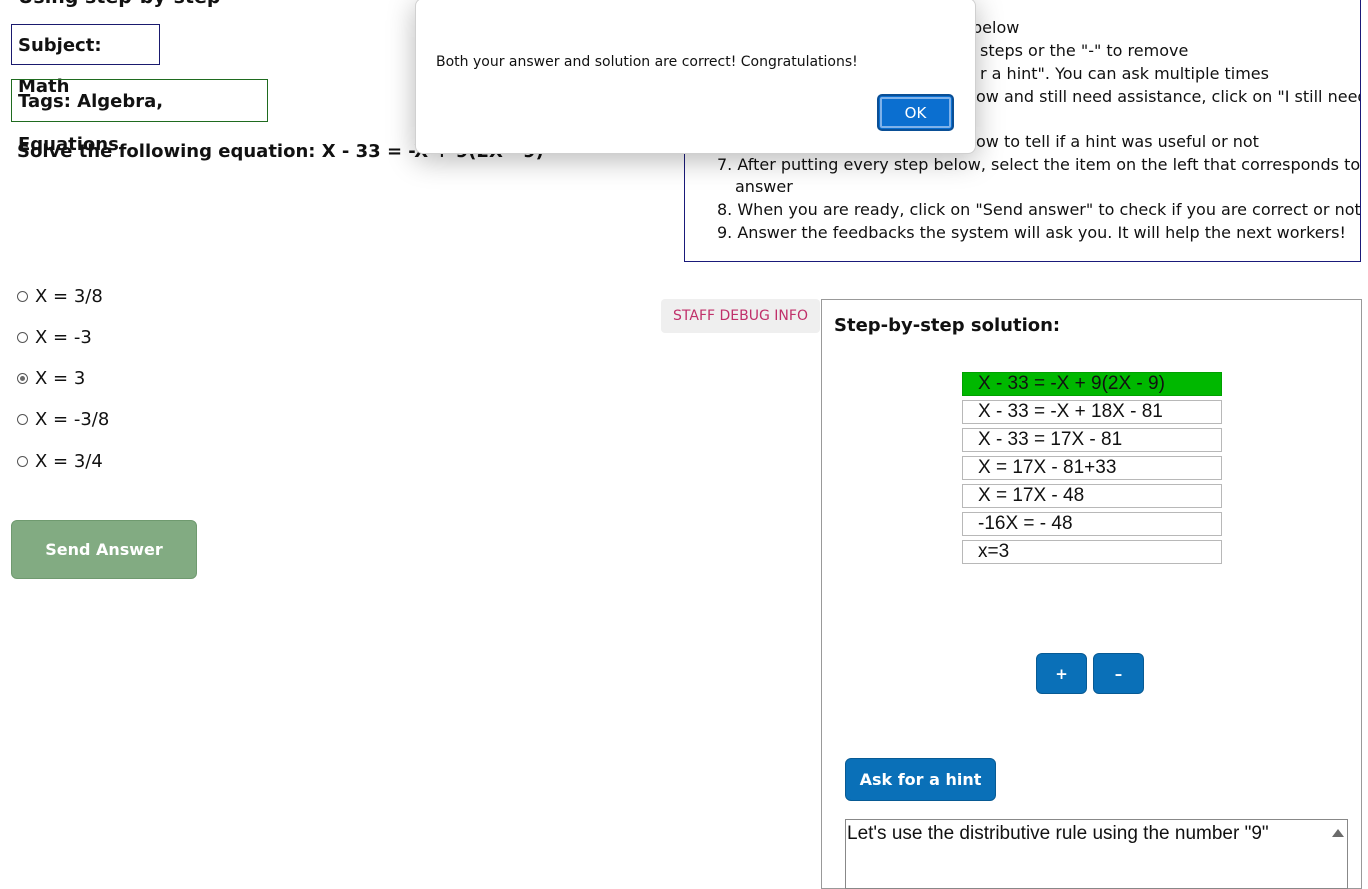 The height and width of the screenshot is (889, 1368). I want to click on ask-hint-button: Ask for a hint, so click(920, 779).